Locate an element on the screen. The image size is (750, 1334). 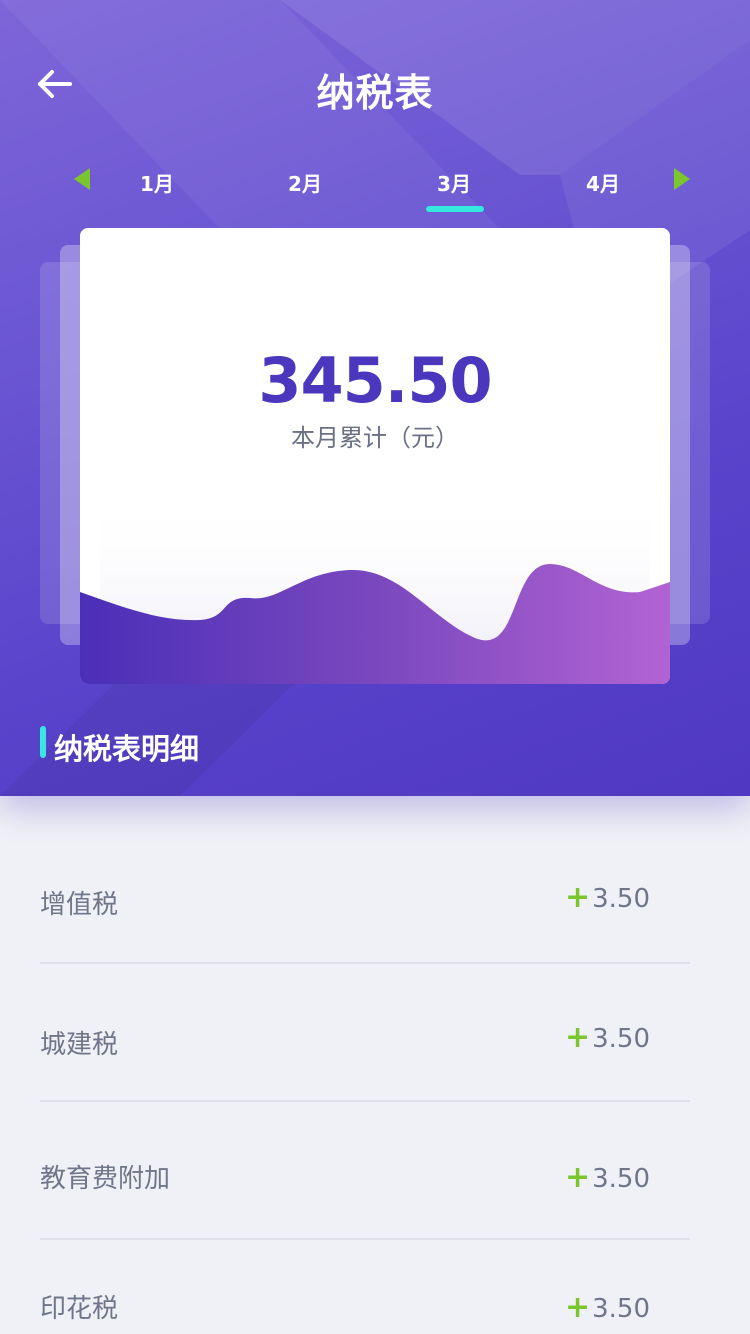
page-title: 纳税表 is located at coordinates (375, 93).